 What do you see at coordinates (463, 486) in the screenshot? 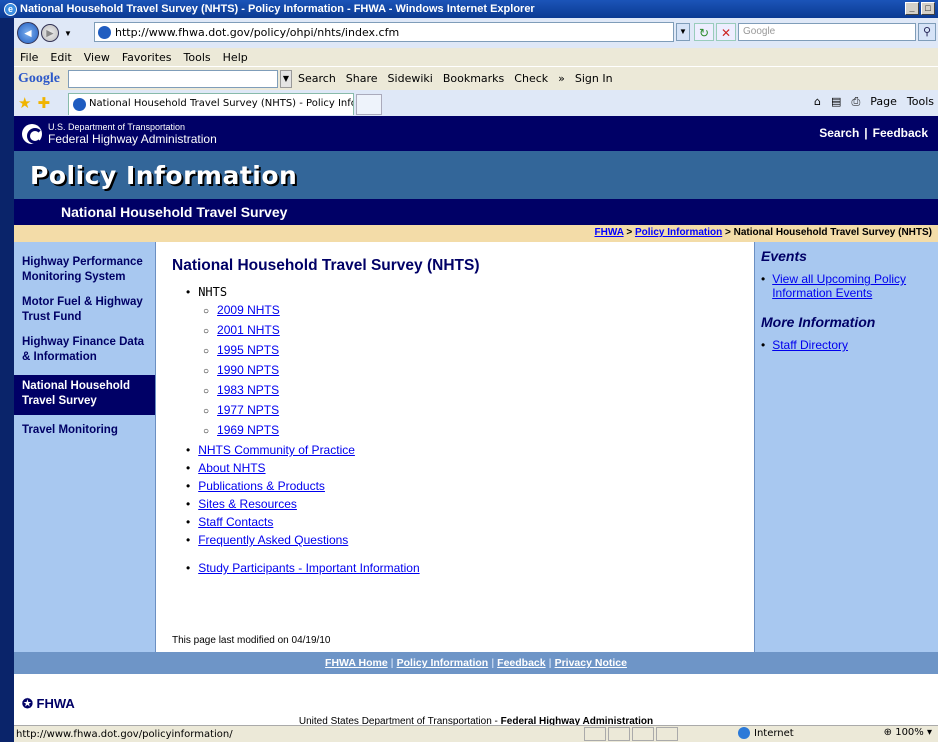
I see `list-item: Publications & Products` at bounding box center [463, 486].